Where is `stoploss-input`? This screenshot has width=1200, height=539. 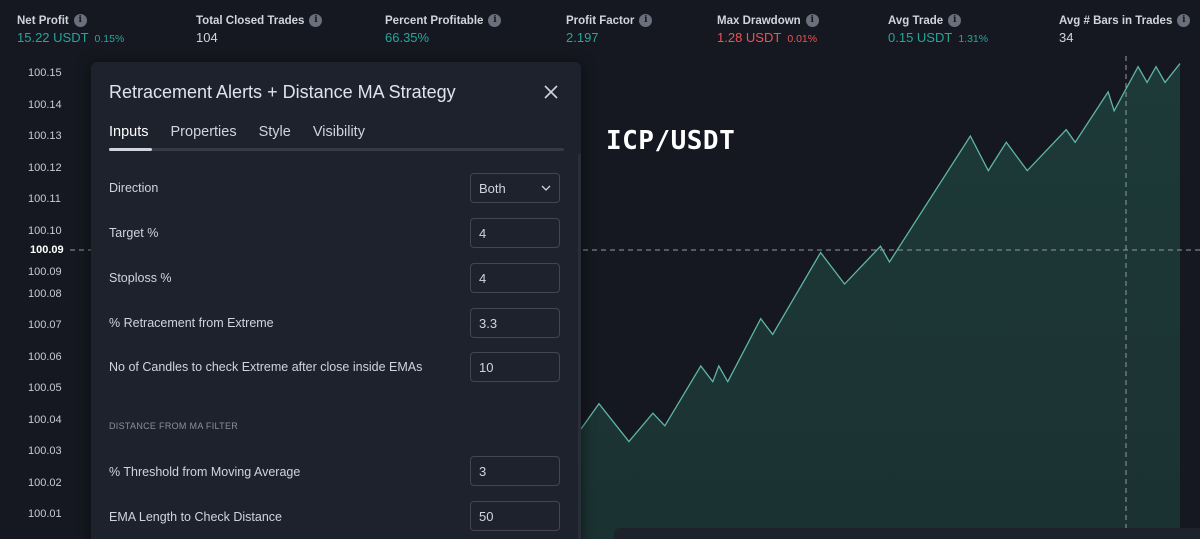 stoploss-input is located at coordinates (515, 278).